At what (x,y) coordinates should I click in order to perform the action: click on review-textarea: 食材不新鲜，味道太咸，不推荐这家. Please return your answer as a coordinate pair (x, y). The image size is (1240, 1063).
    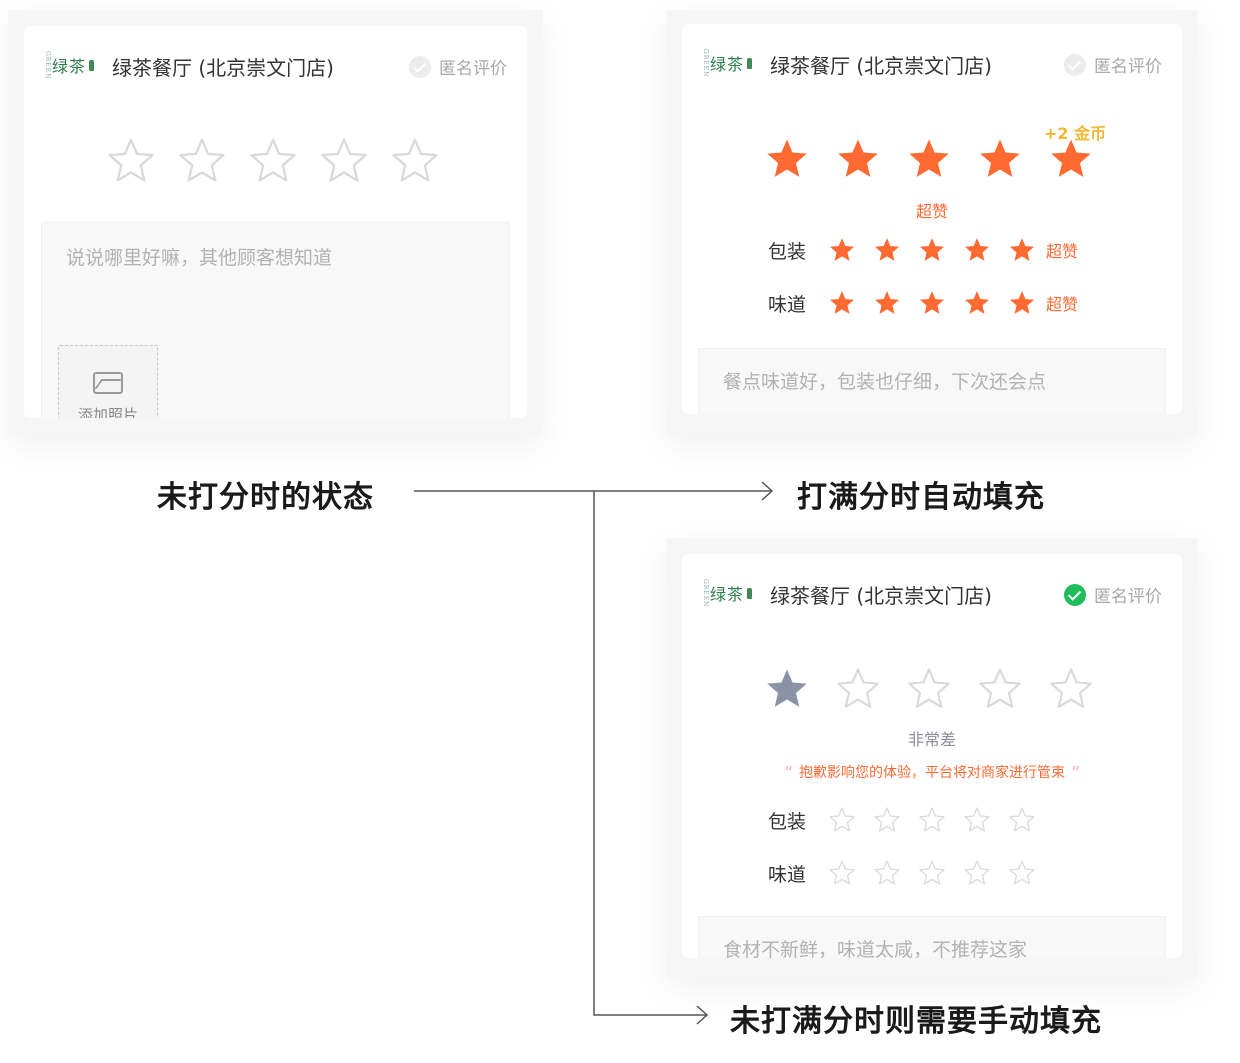
    Looking at the image, I should click on (932, 937).